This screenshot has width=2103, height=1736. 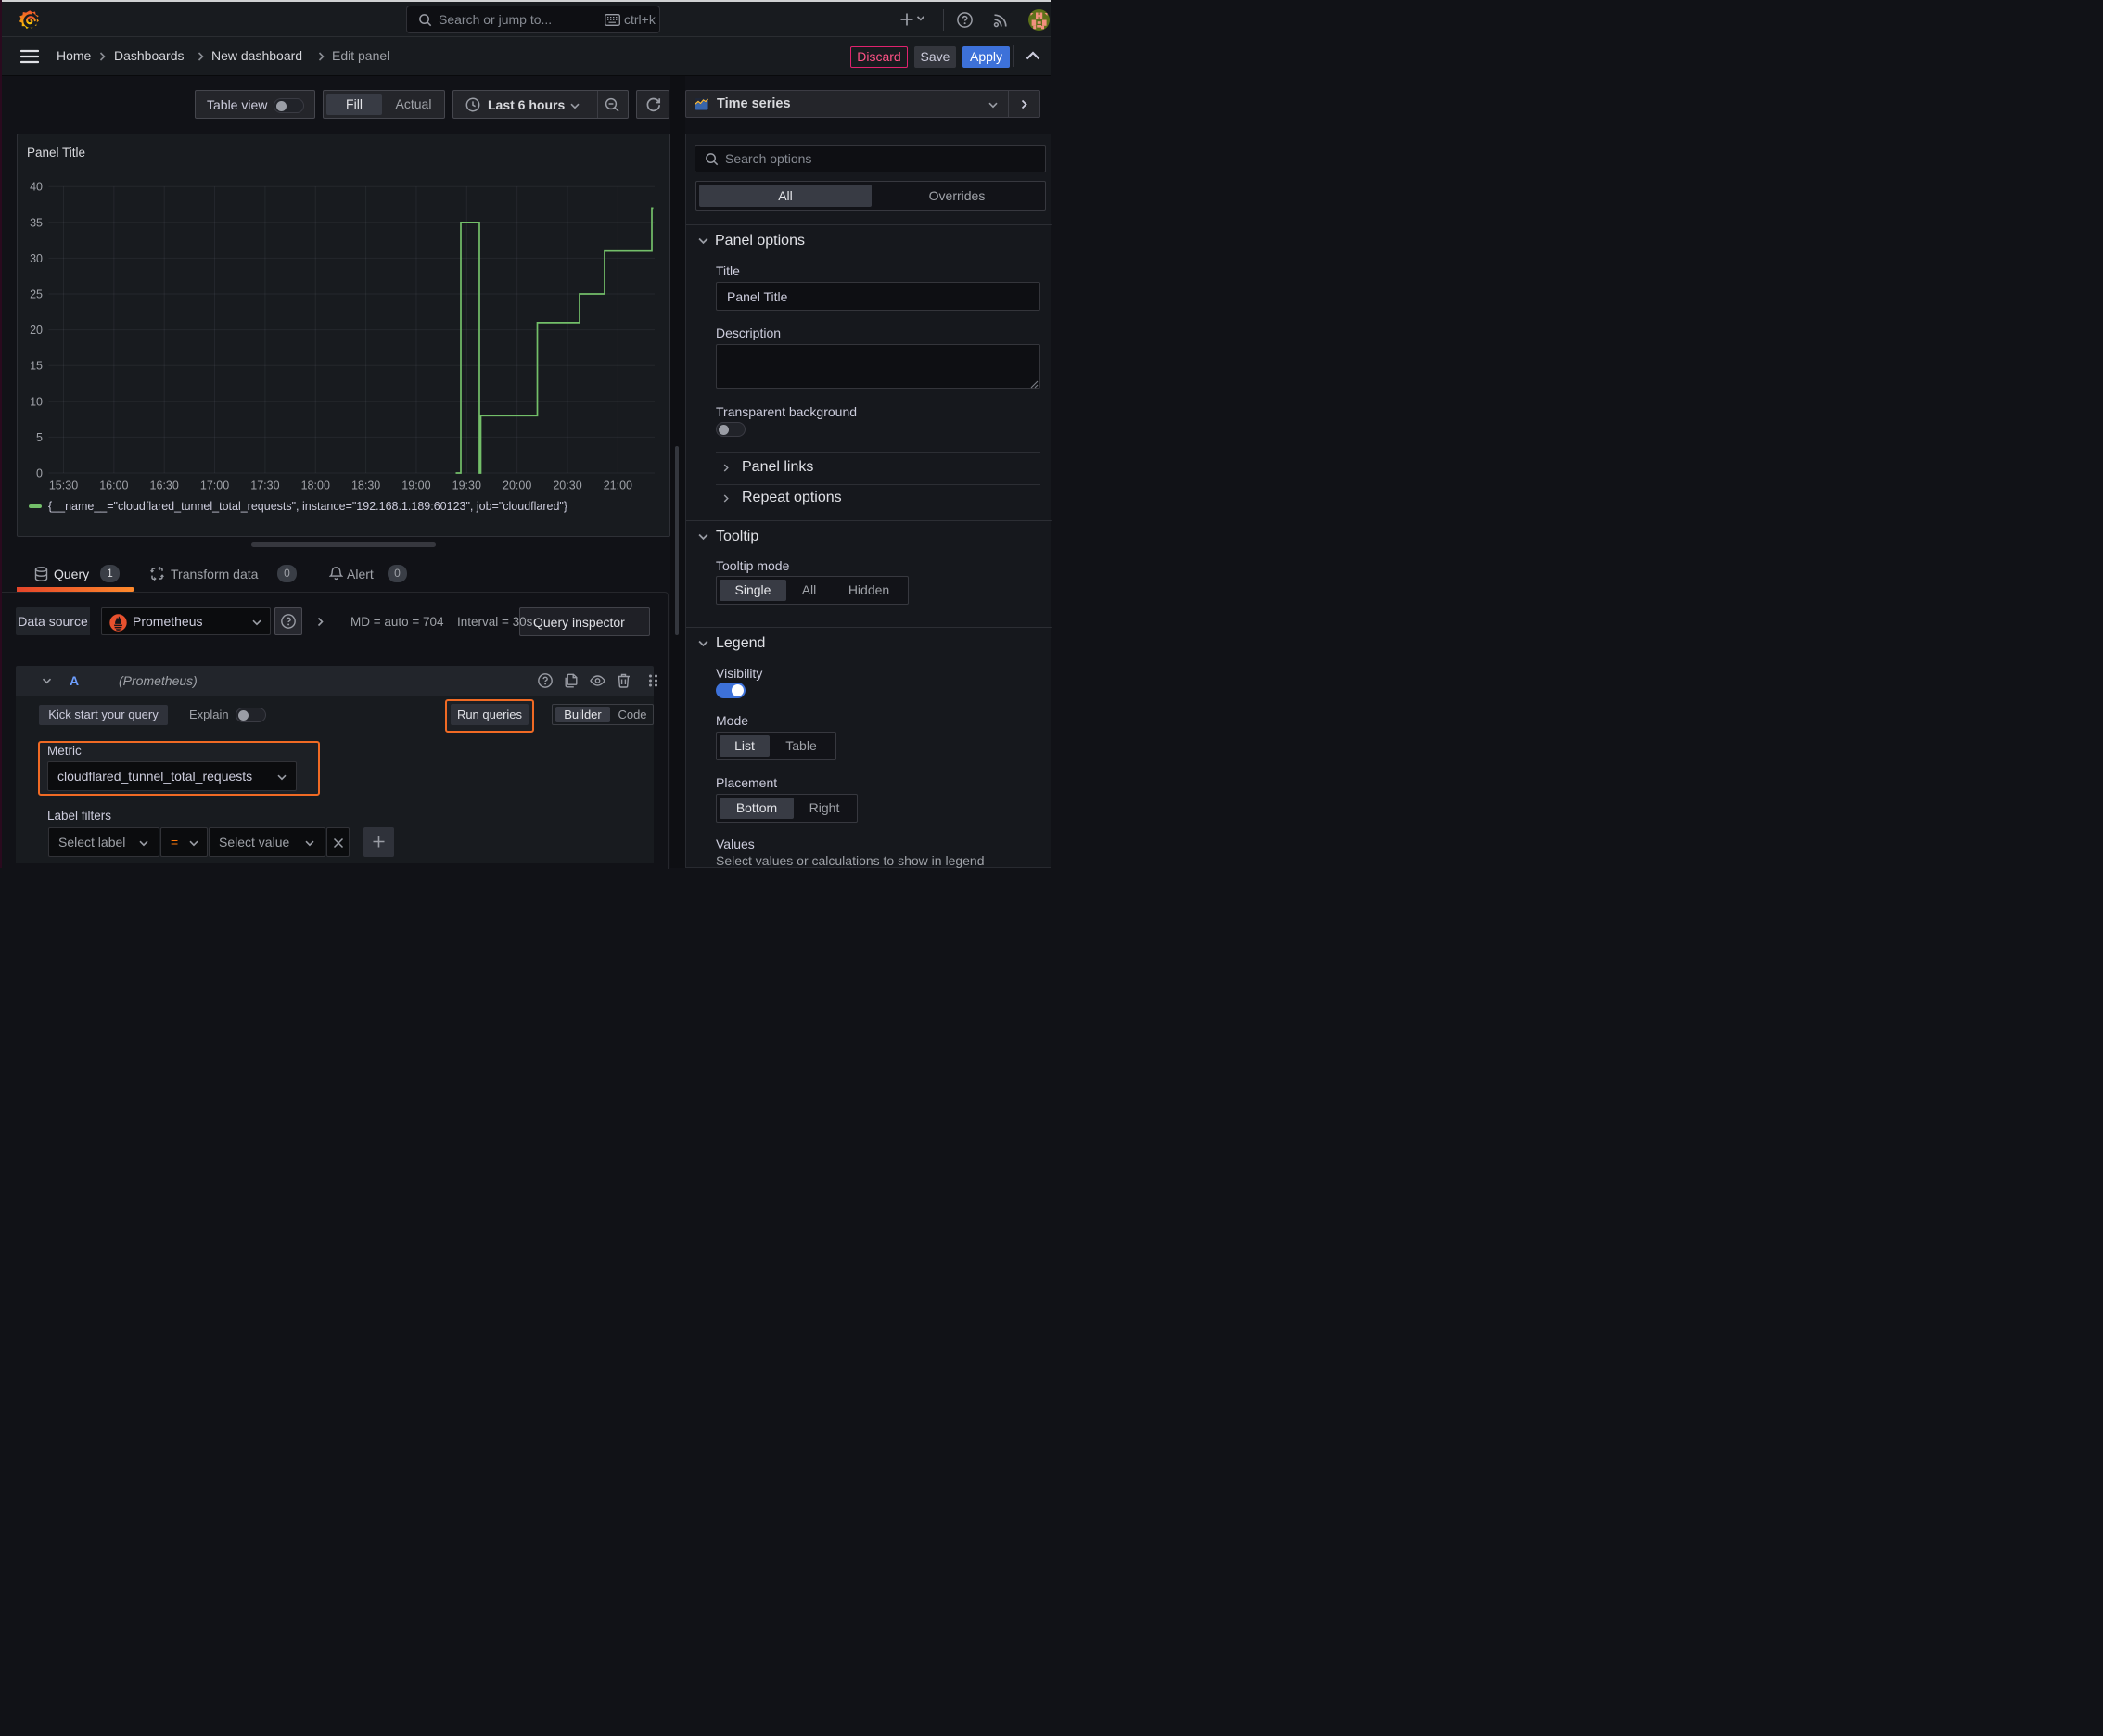 I want to click on svg-text: 18:30, so click(x=365, y=485).